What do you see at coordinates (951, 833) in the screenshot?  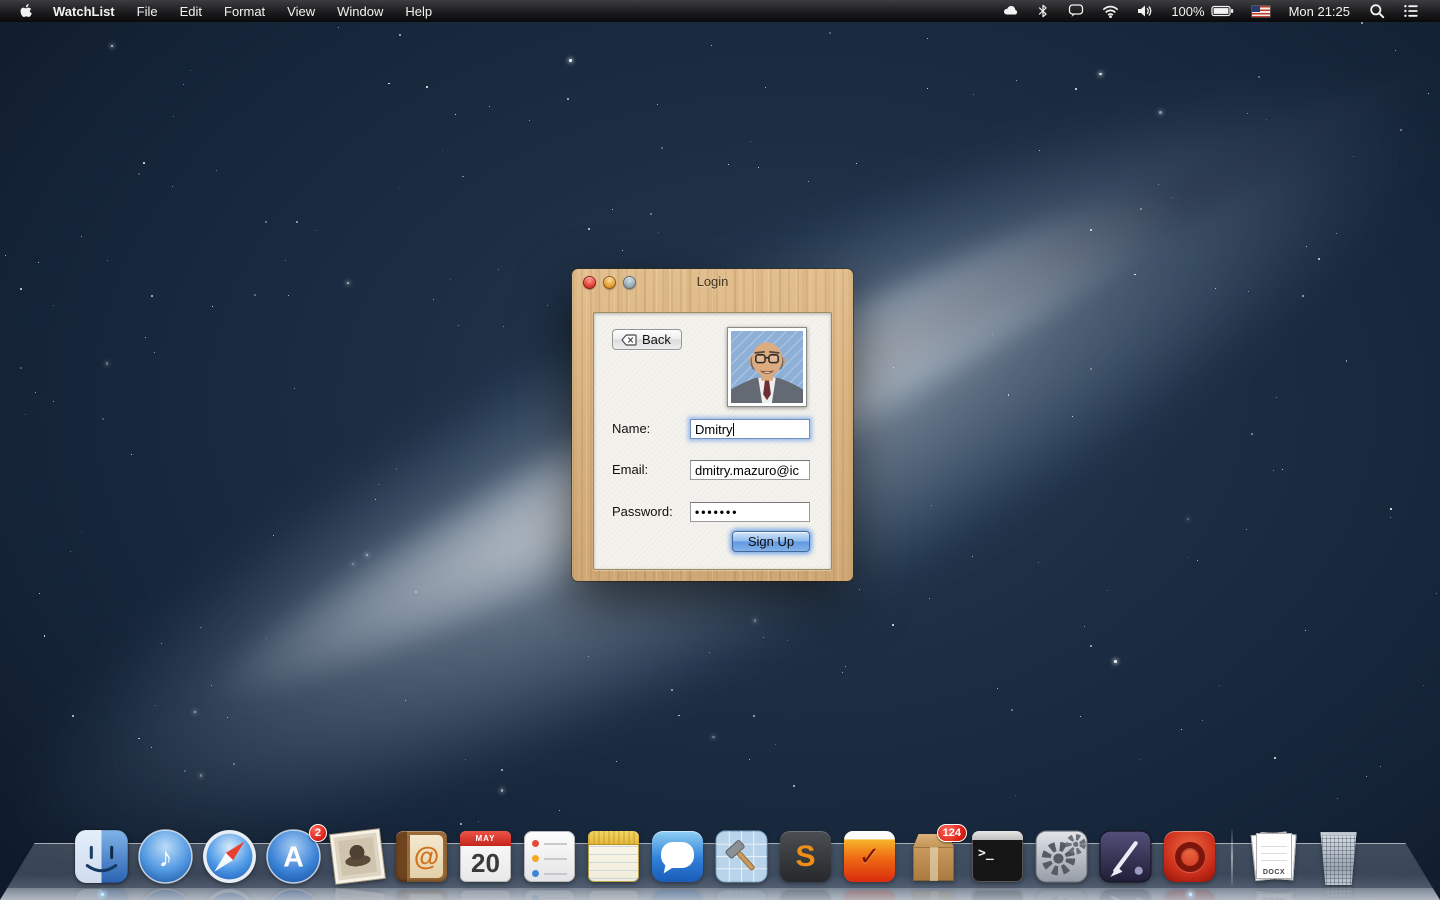 I see `package-badge: 124` at bounding box center [951, 833].